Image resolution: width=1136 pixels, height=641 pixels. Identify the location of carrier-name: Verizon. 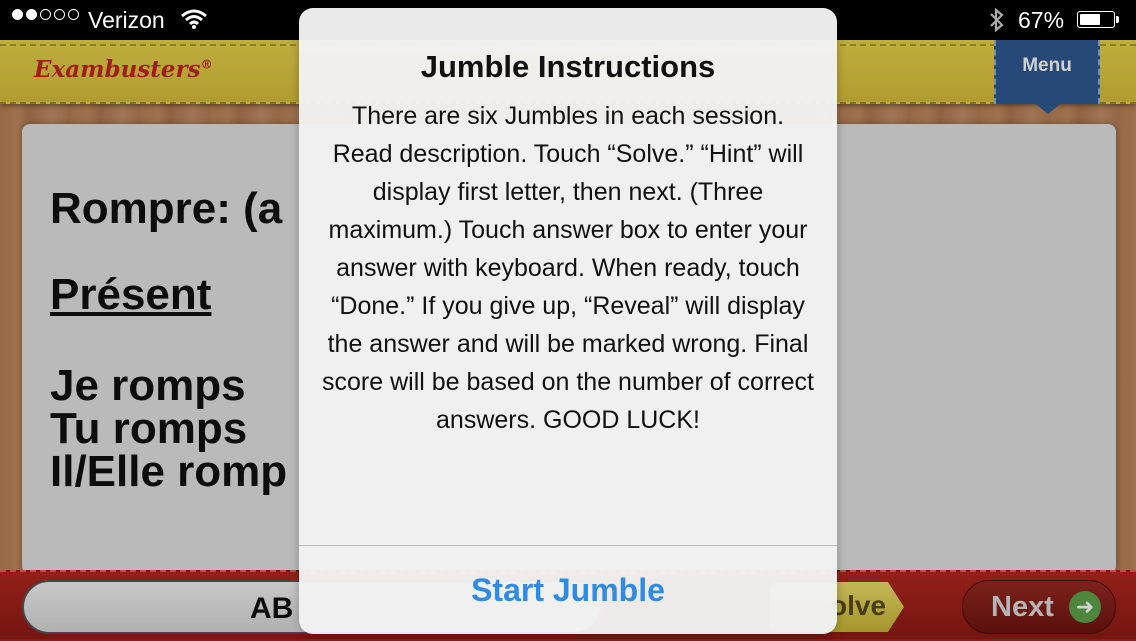
(126, 20).